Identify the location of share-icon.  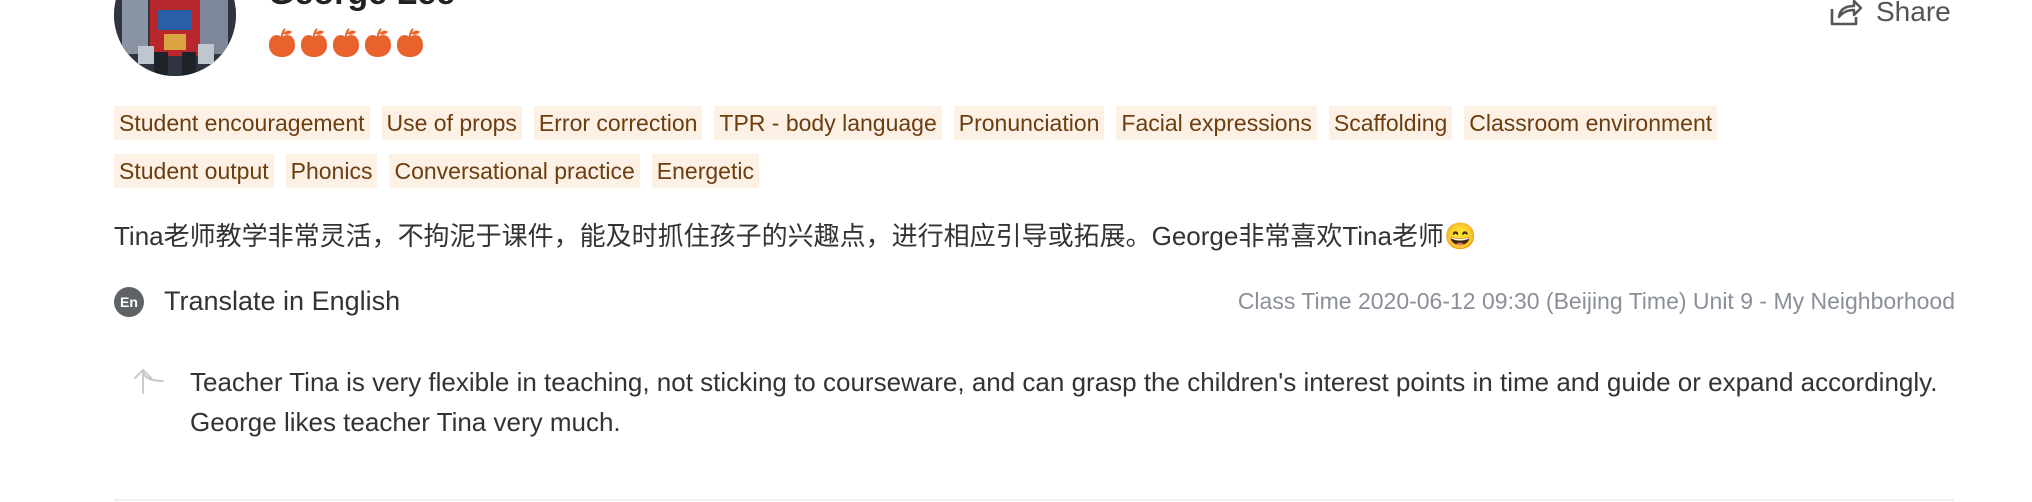
(1846, 13).